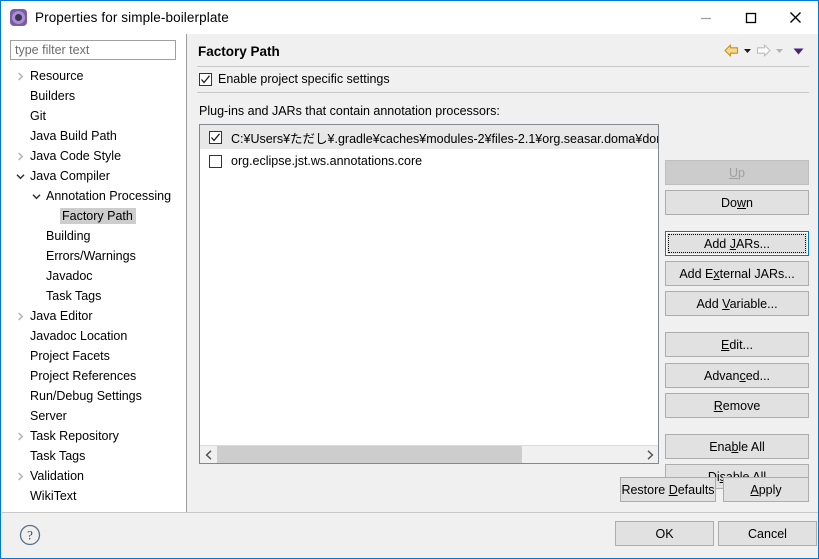  I want to click on horizontal-scrollbar, so click(429, 454).